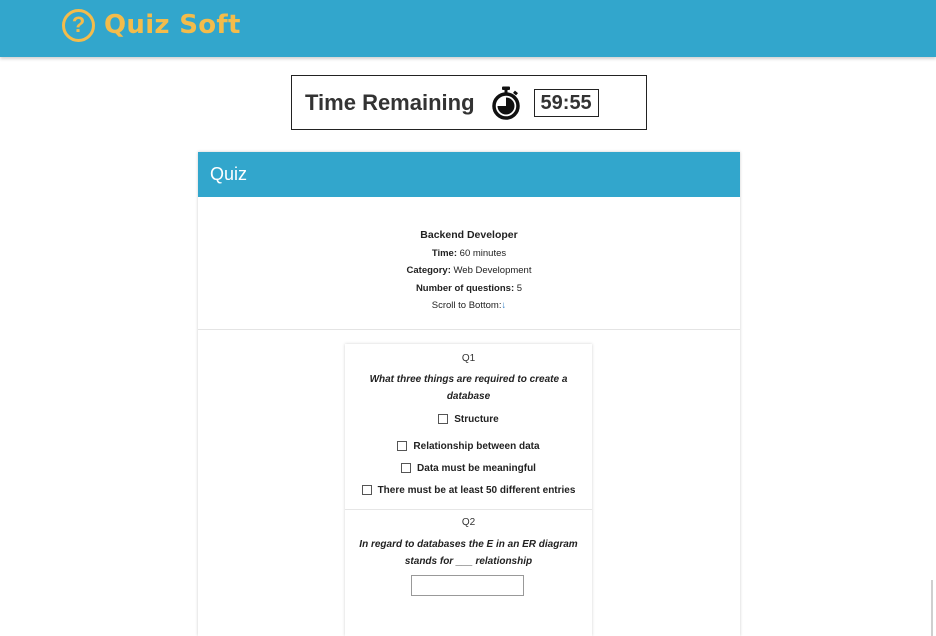  Describe the element at coordinates (172, 25) in the screenshot. I see `brand-name: Quiz Soft` at that location.